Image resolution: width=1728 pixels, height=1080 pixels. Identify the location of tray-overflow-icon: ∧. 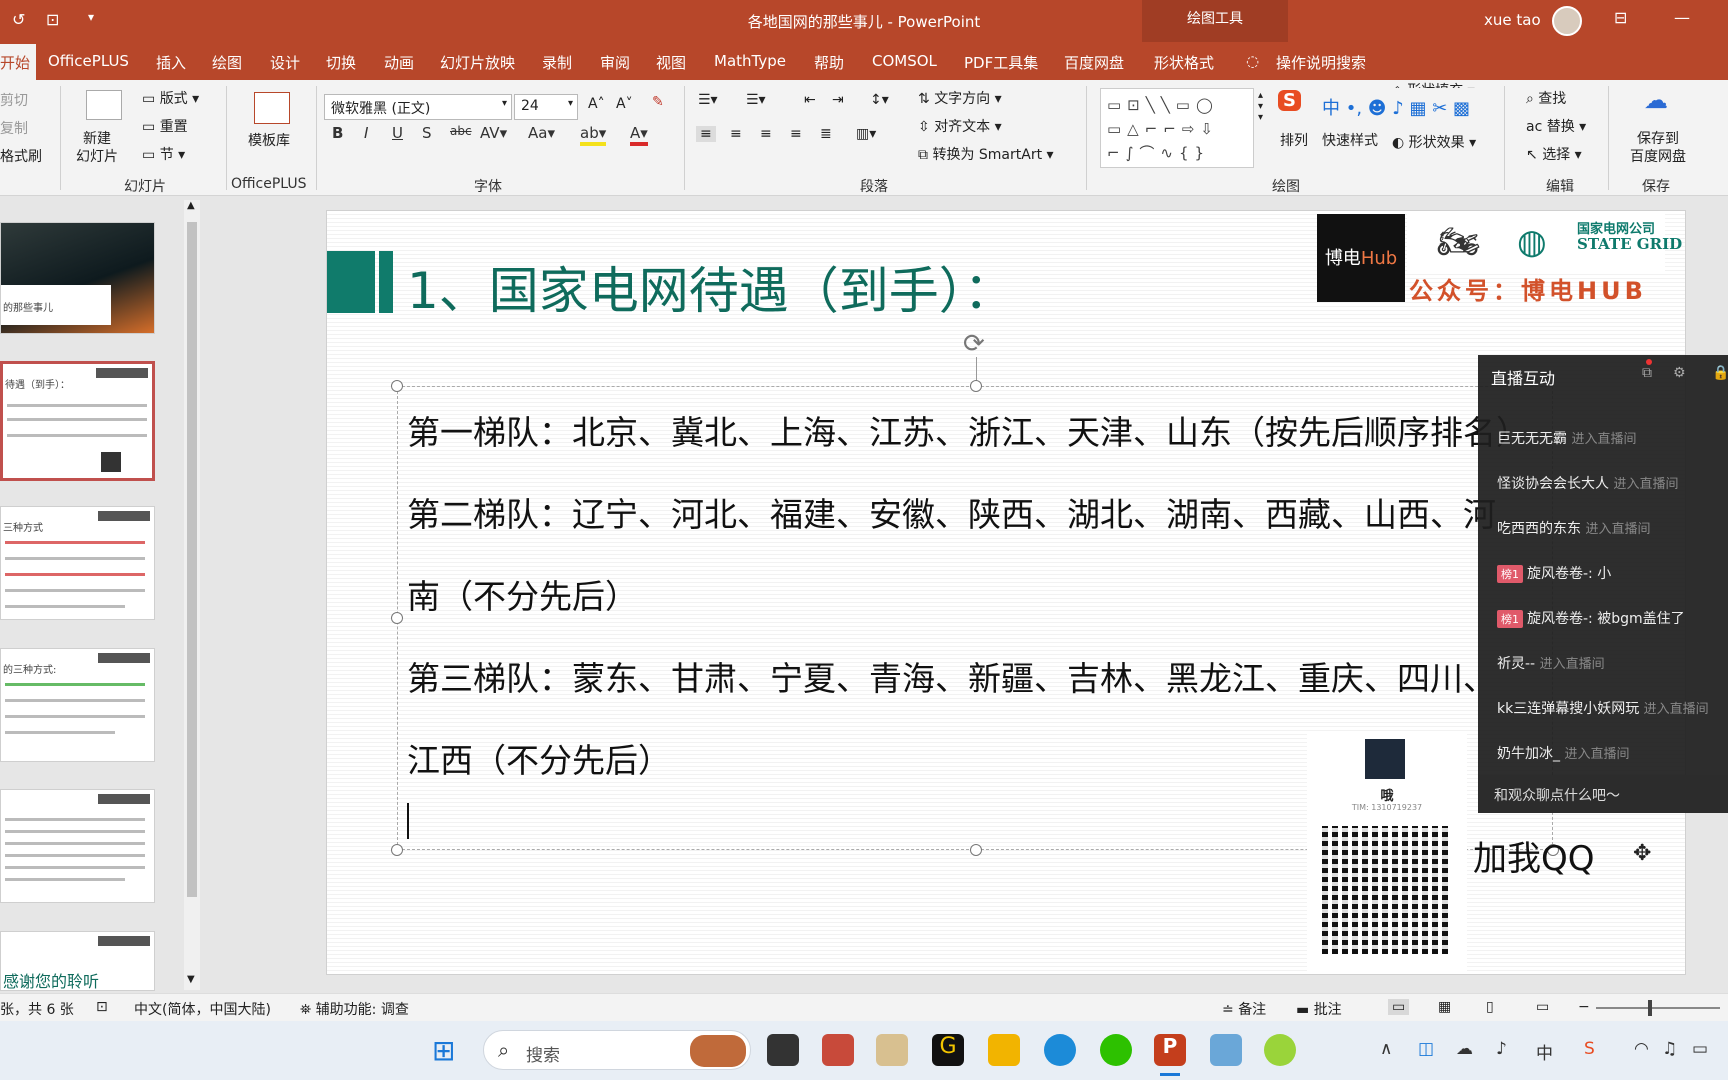
(1386, 1049).